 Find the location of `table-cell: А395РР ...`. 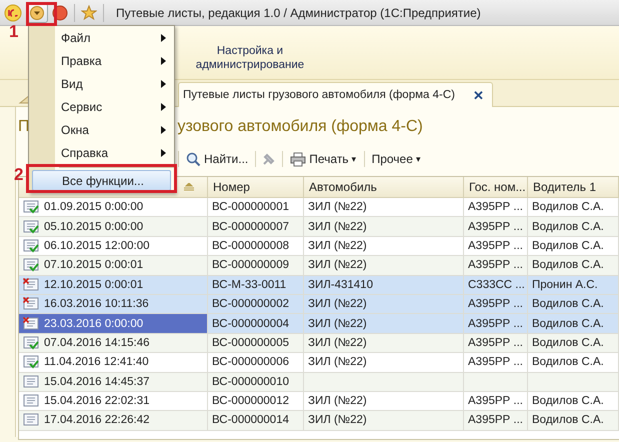

table-cell: А395РР ... is located at coordinates (496, 421).